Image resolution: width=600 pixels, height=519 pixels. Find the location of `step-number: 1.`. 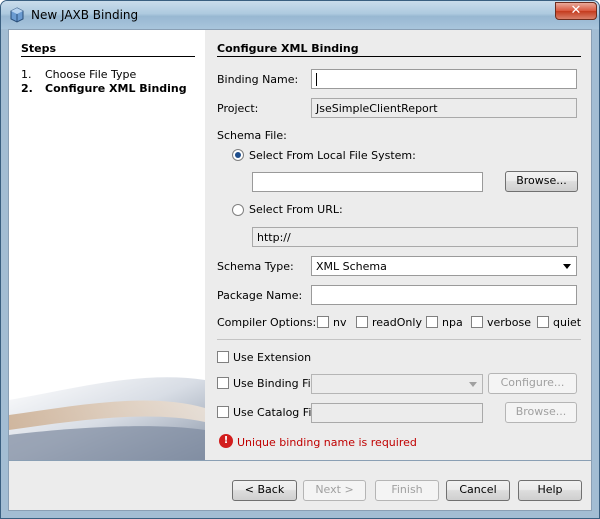

step-number: 1. is located at coordinates (26, 74).